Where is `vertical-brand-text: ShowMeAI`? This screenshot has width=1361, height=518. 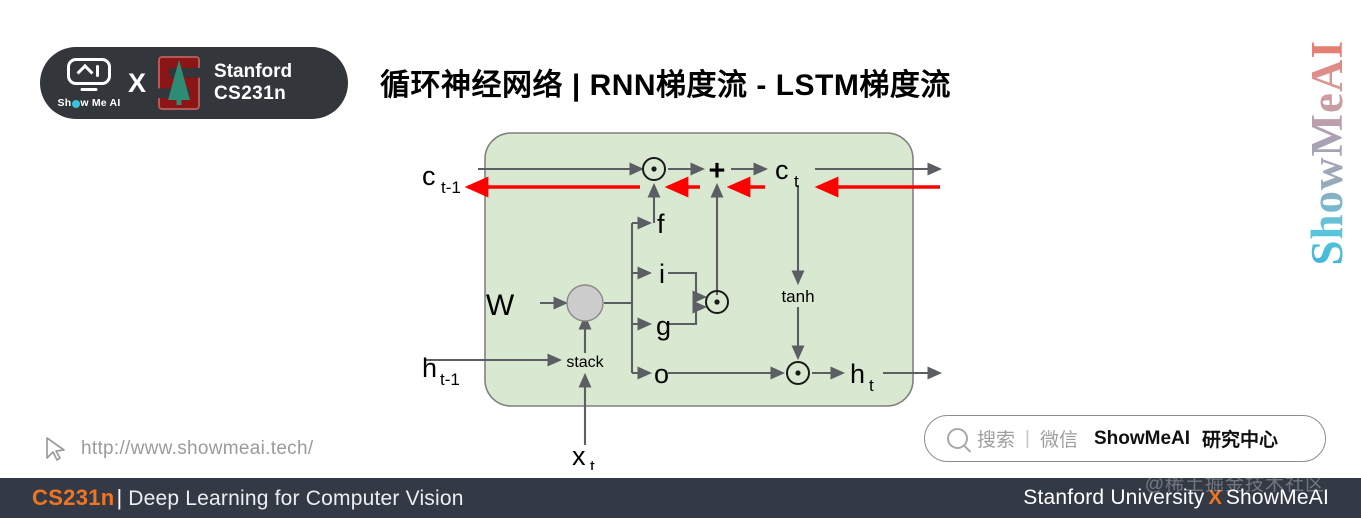
vertical-brand-text: ShowMeAI is located at coordinates (1327, 153).